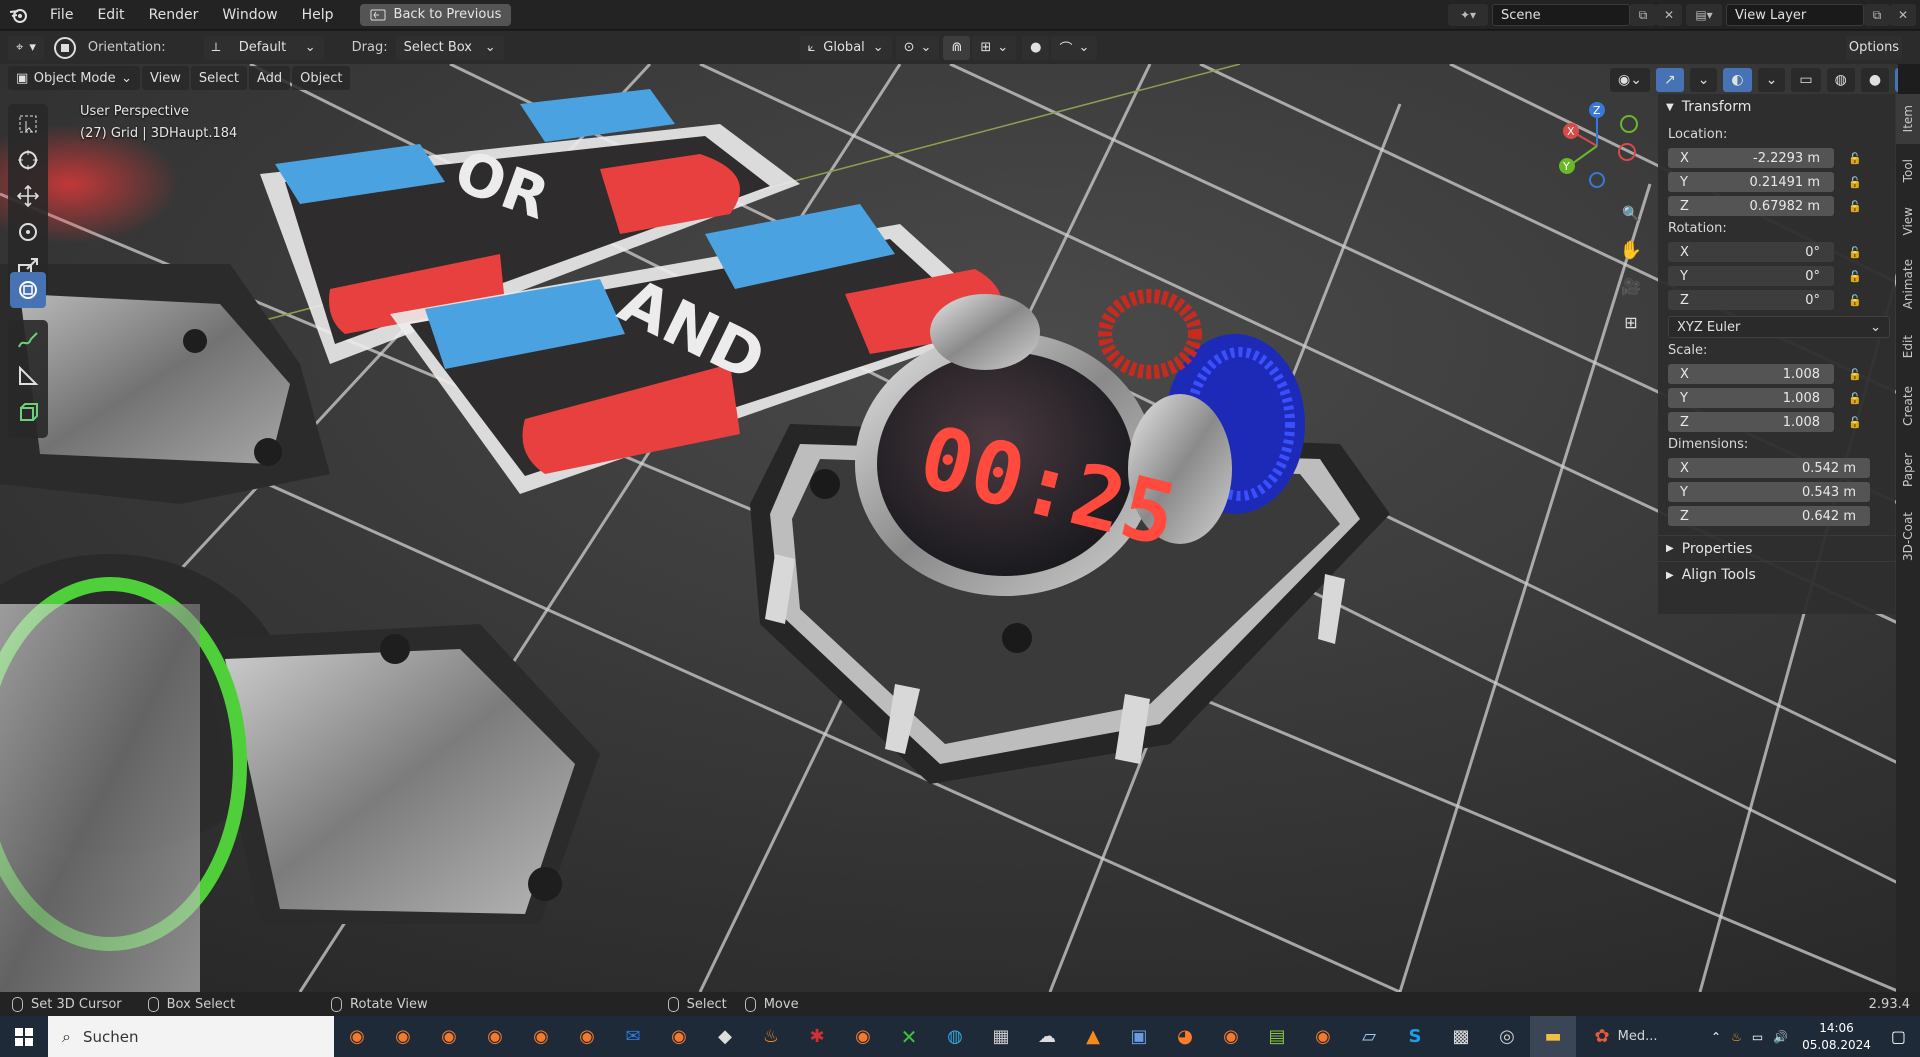 Image resolution: width=1920 pixels, height=1057 pixels. What do you see at coordinates (218, 78) in the screenshot?
I see `menu-select: Select` at bounding box center [218, 78].